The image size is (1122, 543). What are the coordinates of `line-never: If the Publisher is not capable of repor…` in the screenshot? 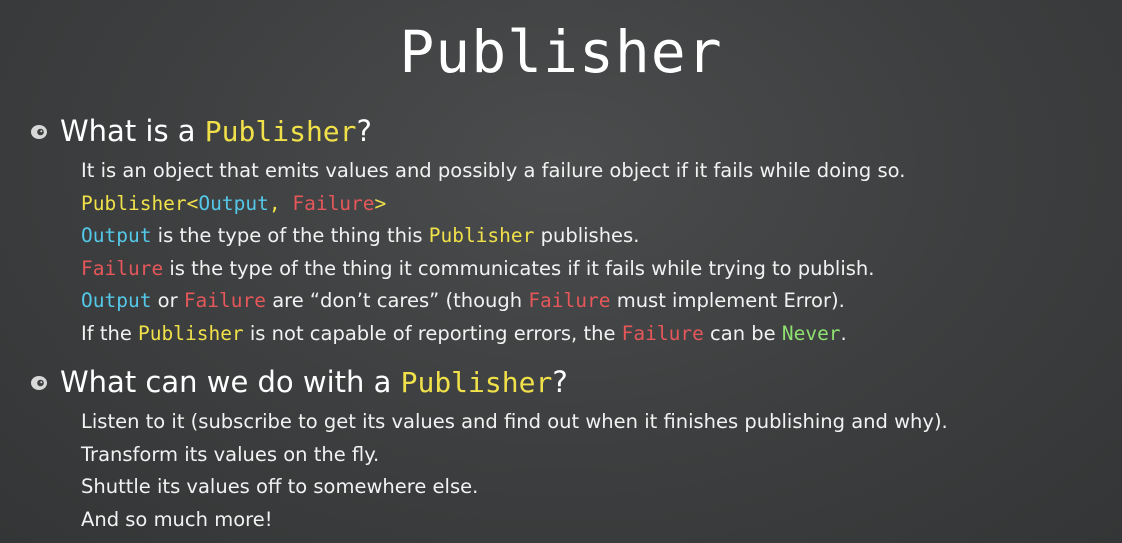 It's located at (493, 334).